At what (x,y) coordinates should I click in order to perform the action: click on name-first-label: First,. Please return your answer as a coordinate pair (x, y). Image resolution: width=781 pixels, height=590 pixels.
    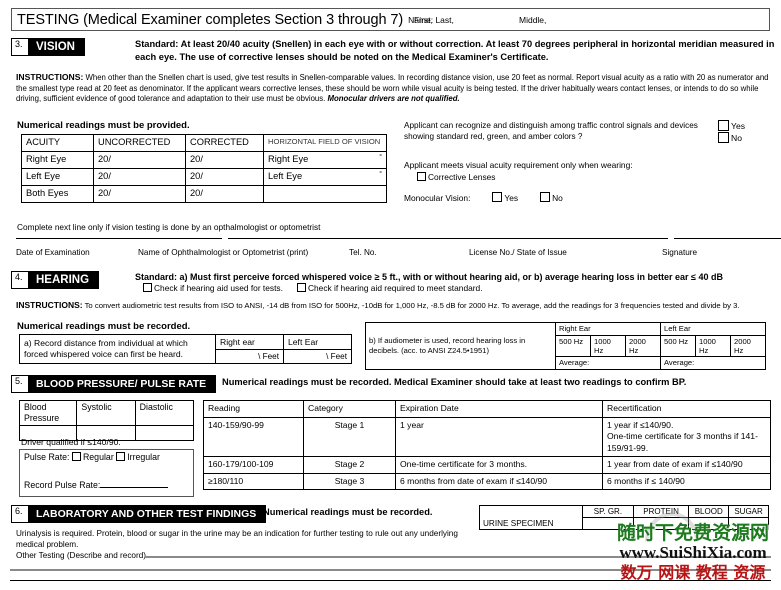
    Looking at the image, I should click on (423, 19).